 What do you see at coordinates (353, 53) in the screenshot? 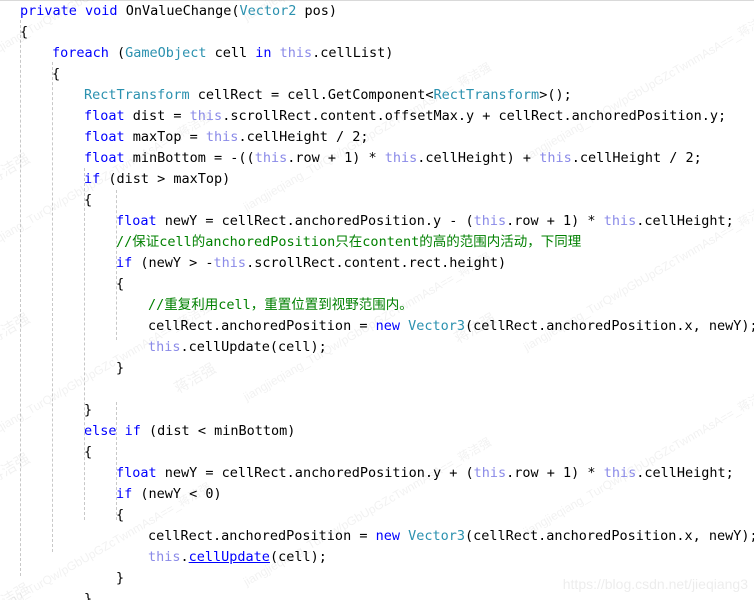
I see `code-token-pl: .cellList)` at bounding box center [353, 53].